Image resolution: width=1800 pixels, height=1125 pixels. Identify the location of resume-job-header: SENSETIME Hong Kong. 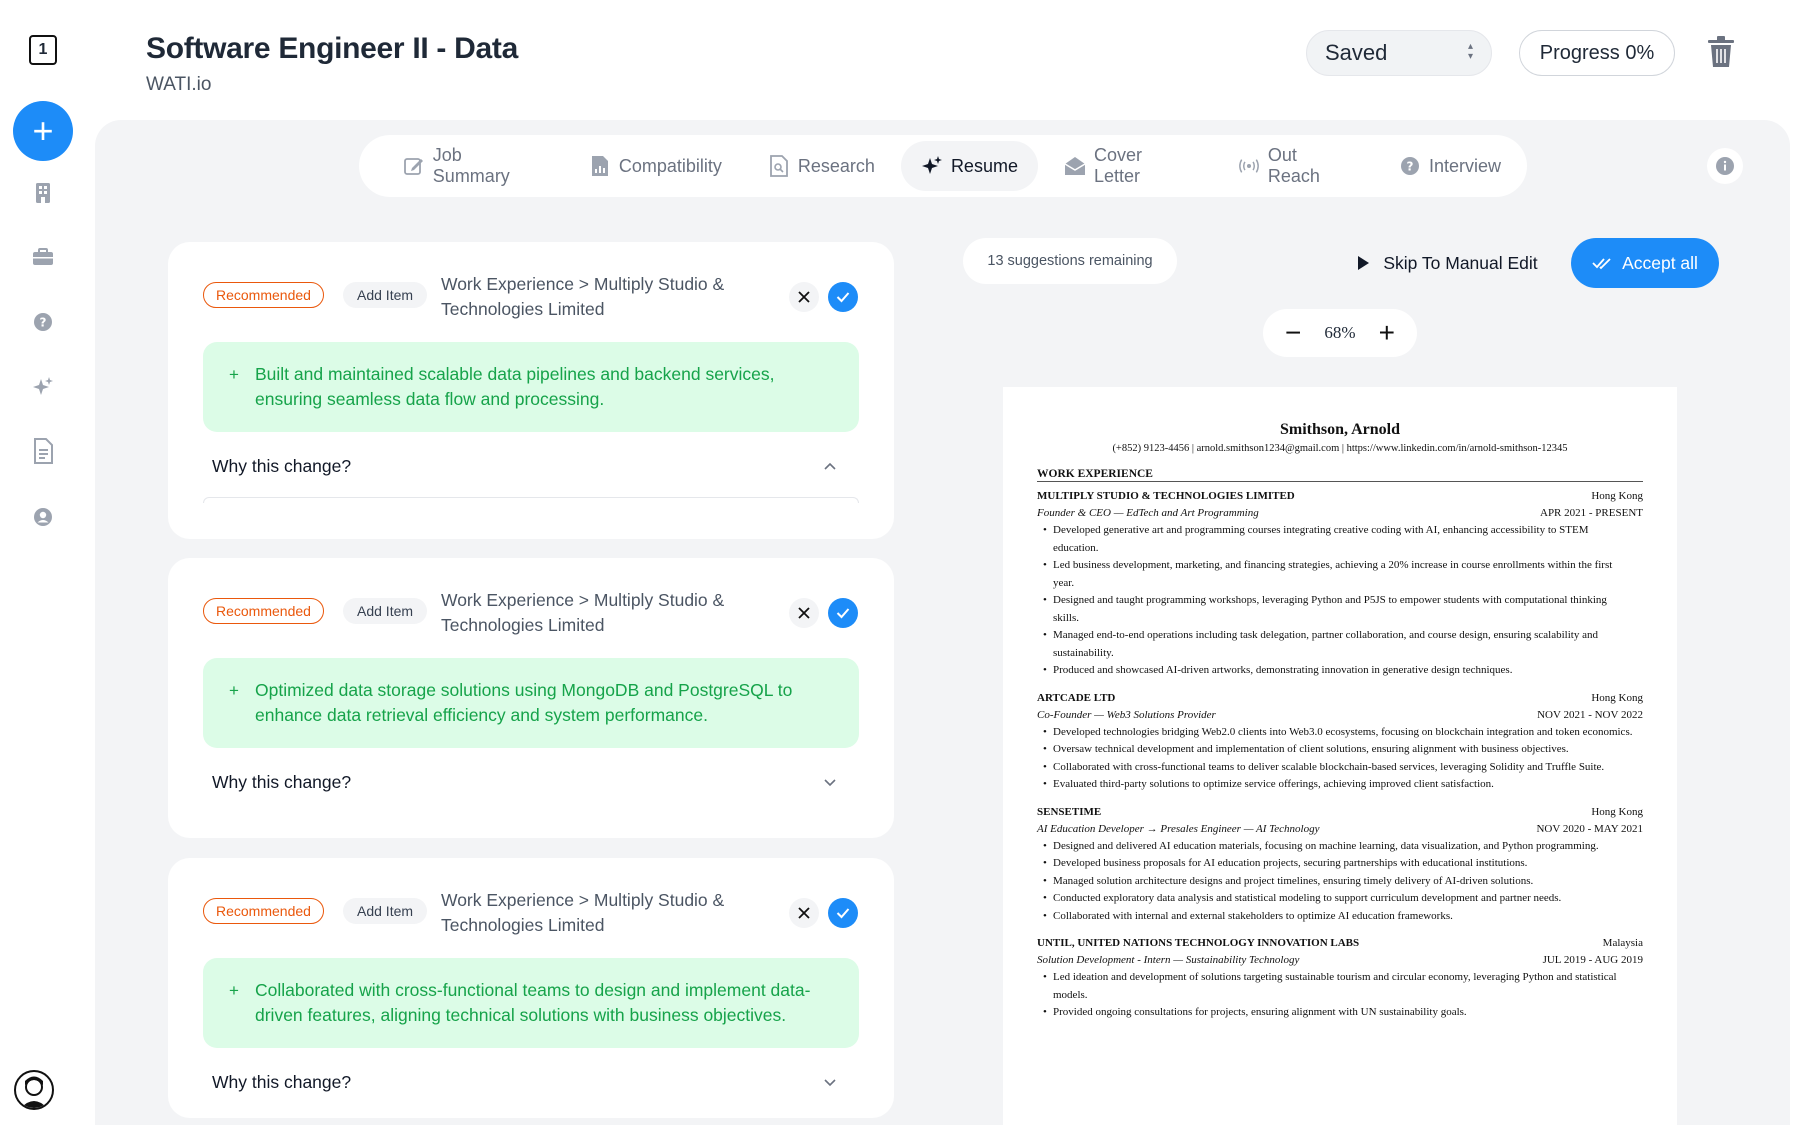
(1340, 812).